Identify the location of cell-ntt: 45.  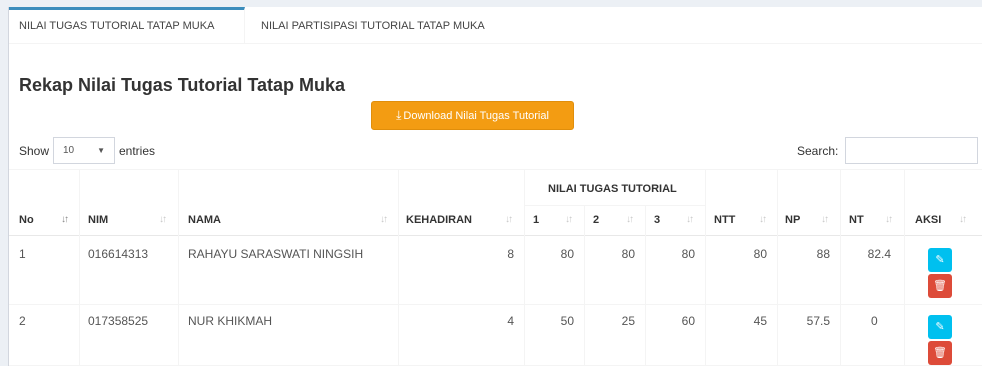
(760, 321).